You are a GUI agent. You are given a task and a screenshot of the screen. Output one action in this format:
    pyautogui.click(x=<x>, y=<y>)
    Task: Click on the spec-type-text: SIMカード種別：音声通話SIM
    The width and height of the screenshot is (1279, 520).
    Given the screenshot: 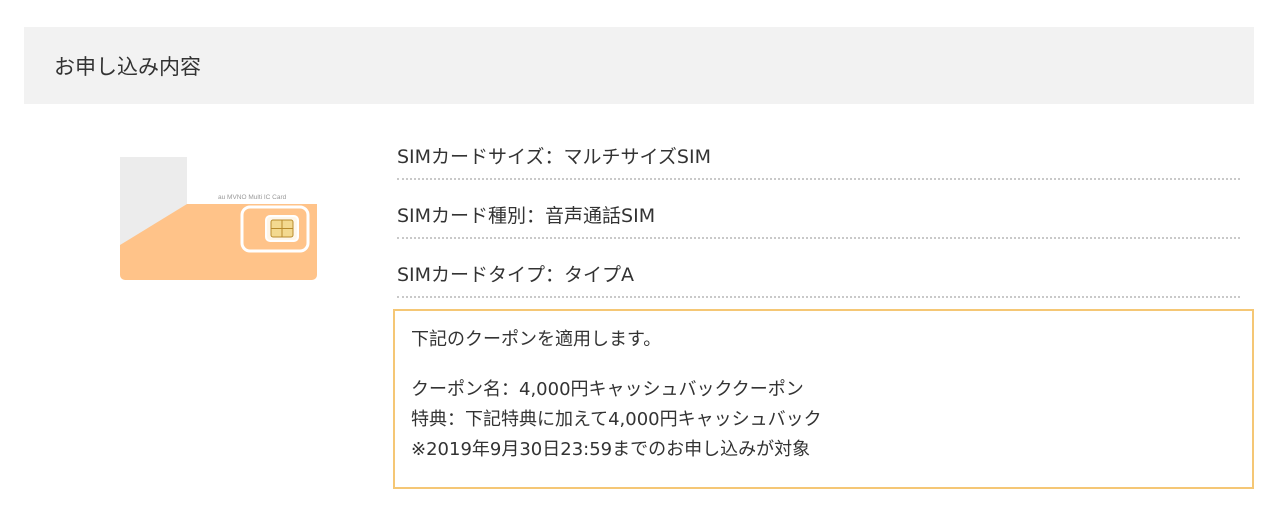 What is the action you would take?
    pyautogui.click(x=526, y=216)
    